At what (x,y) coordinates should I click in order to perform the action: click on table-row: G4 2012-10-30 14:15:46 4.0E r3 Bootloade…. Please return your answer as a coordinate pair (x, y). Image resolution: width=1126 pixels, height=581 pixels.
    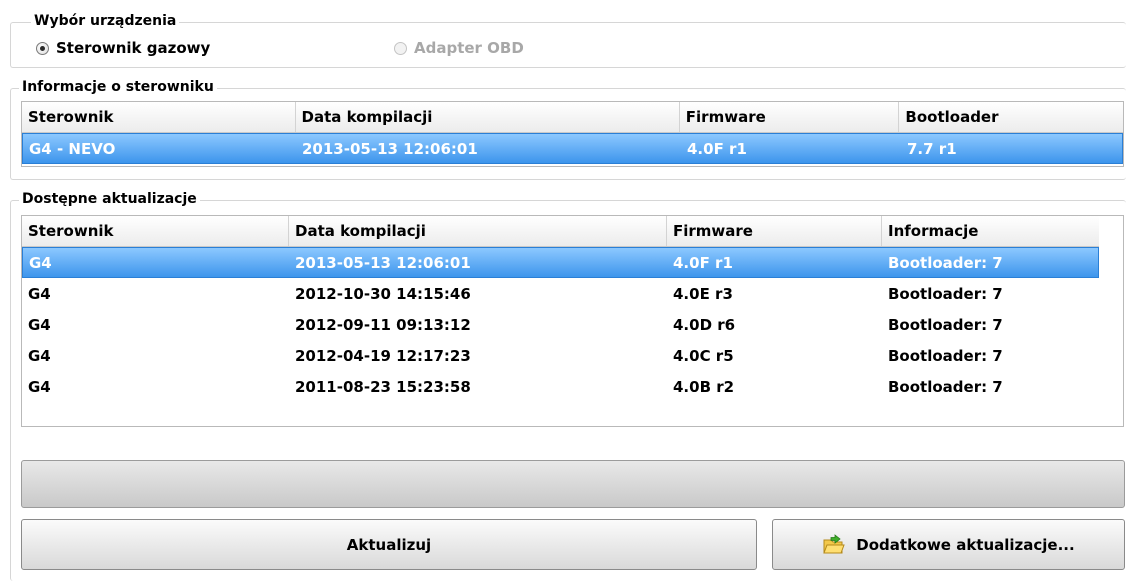
    Looking at the image, I should click on (572, 293).